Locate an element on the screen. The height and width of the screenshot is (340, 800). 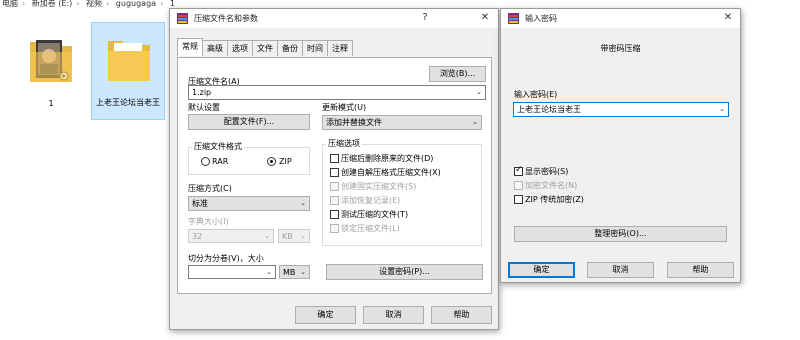
folder-label: 1 is located at coordinates (51, 103).